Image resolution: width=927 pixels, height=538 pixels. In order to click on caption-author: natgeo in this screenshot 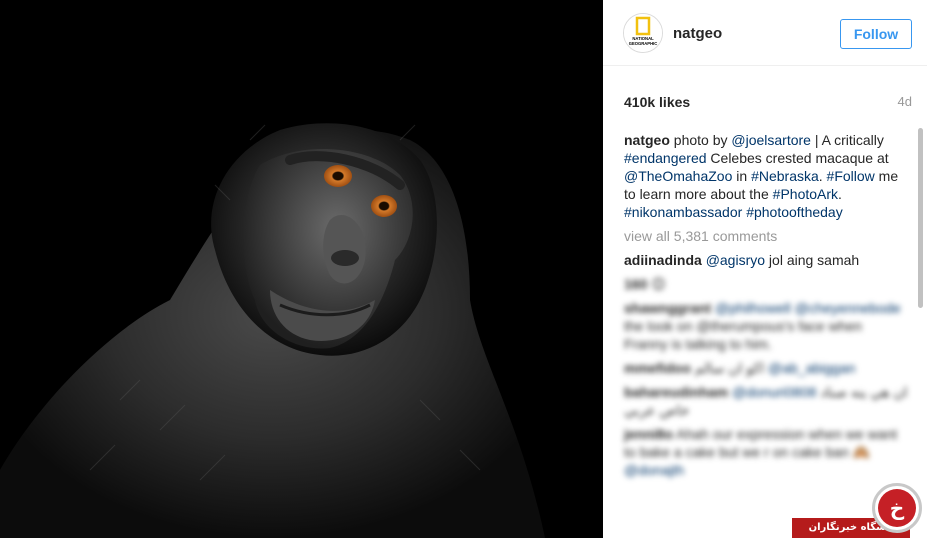, I will do `click(647, 140)`.